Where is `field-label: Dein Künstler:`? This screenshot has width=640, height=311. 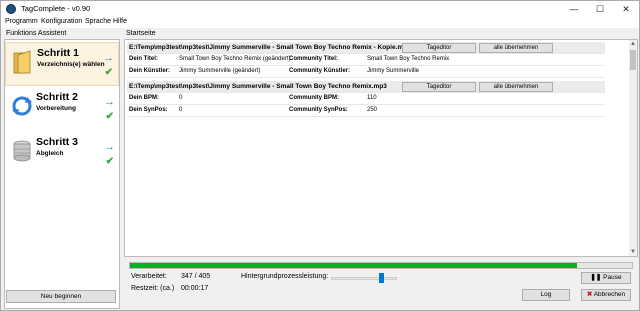 field-label: Dein Künstler: is located at coordinates (150, 71).